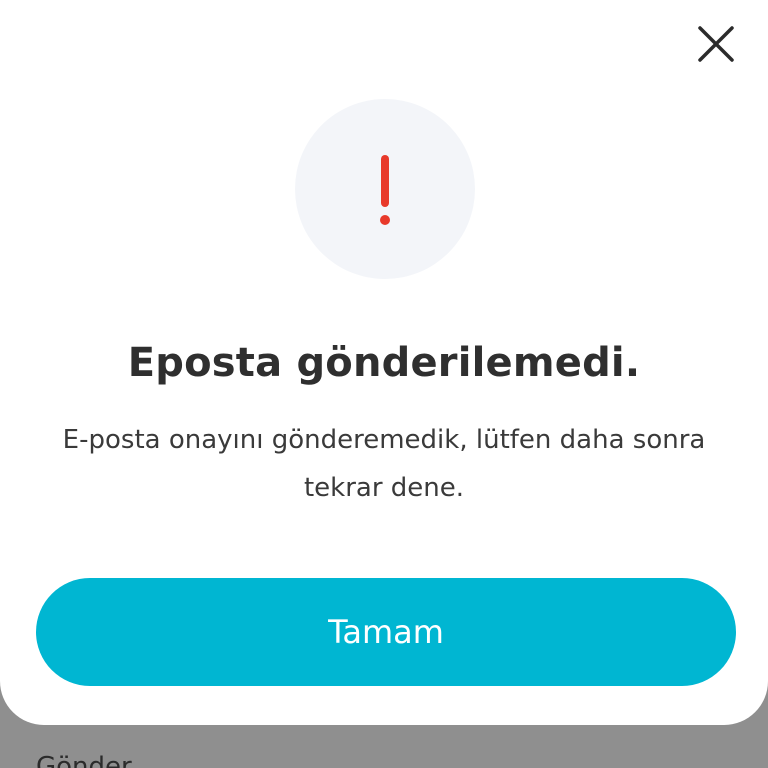 The image size is (768, 768). I want to click on alert-icon-circle, so click(385, 189).